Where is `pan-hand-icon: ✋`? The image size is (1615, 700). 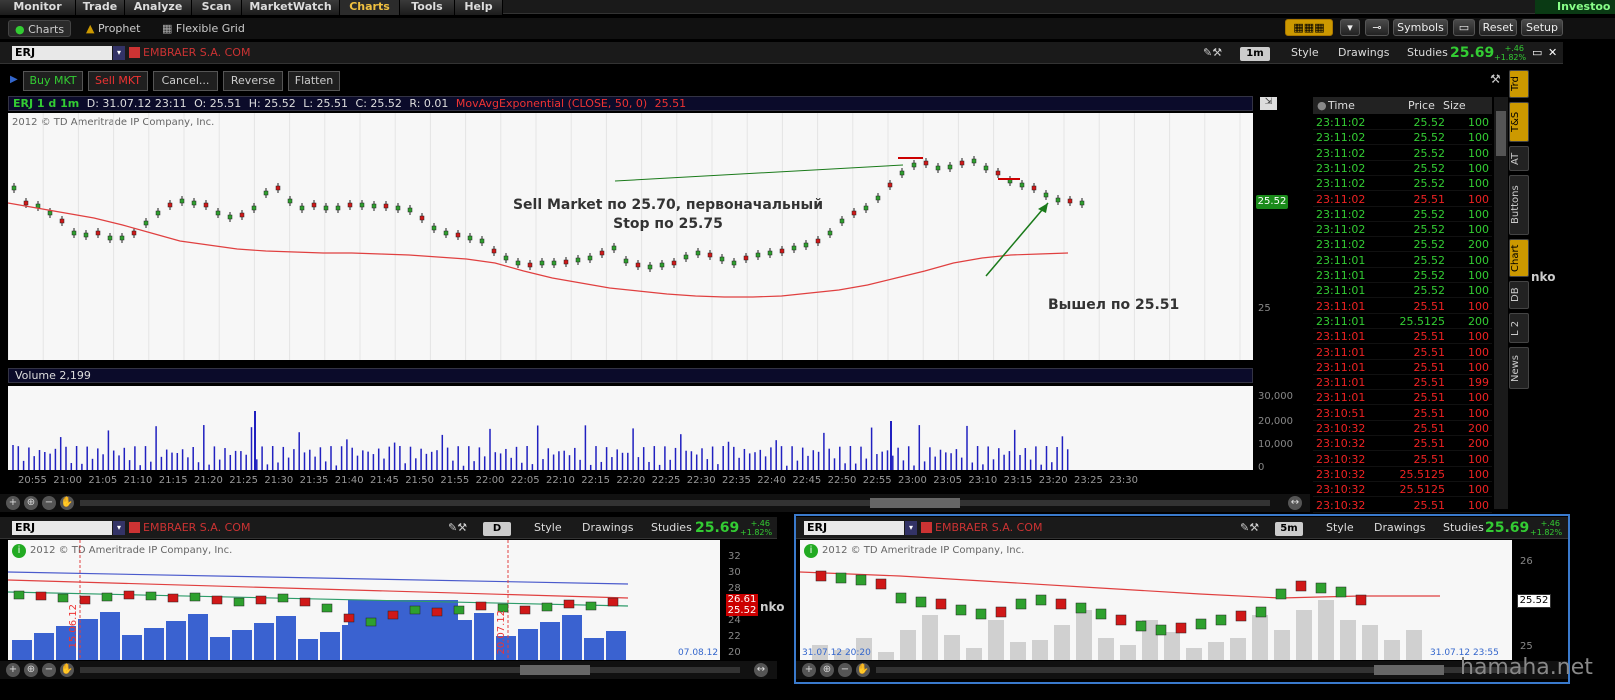 pan-hand-icon: ✋ is located at coordinates (67, 503).